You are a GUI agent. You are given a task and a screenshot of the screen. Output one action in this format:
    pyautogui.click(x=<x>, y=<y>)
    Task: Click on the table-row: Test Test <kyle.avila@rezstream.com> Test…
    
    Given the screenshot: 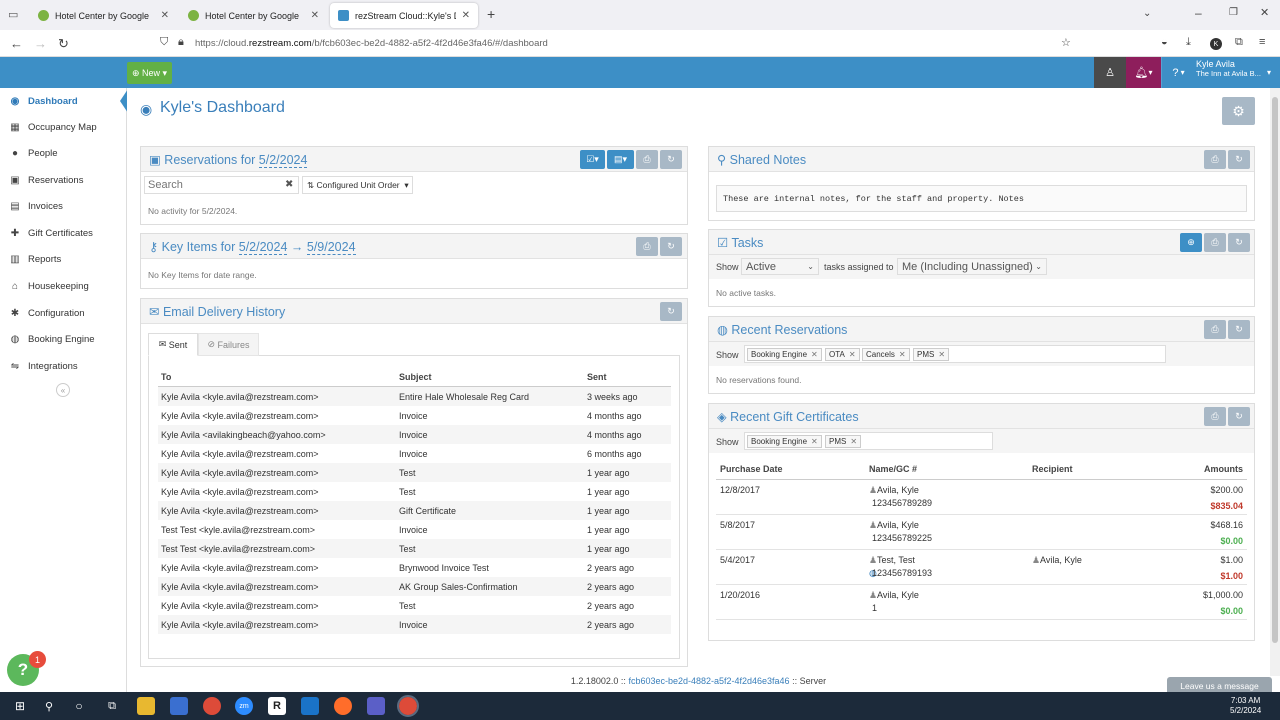 What is the action you would take?
    pyautogui.click(x=414, y=548)
    